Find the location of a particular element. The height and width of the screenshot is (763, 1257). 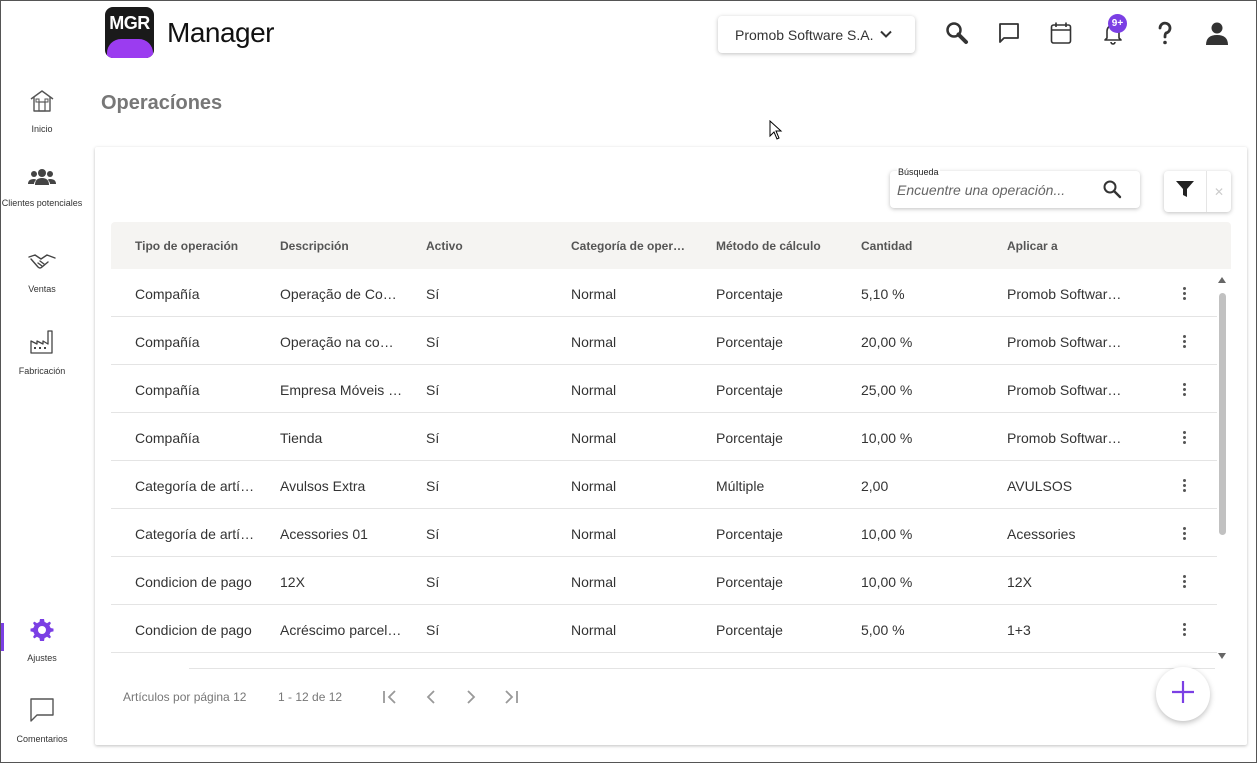

search-label: Búsqueda is located at coordinates (918, 172).